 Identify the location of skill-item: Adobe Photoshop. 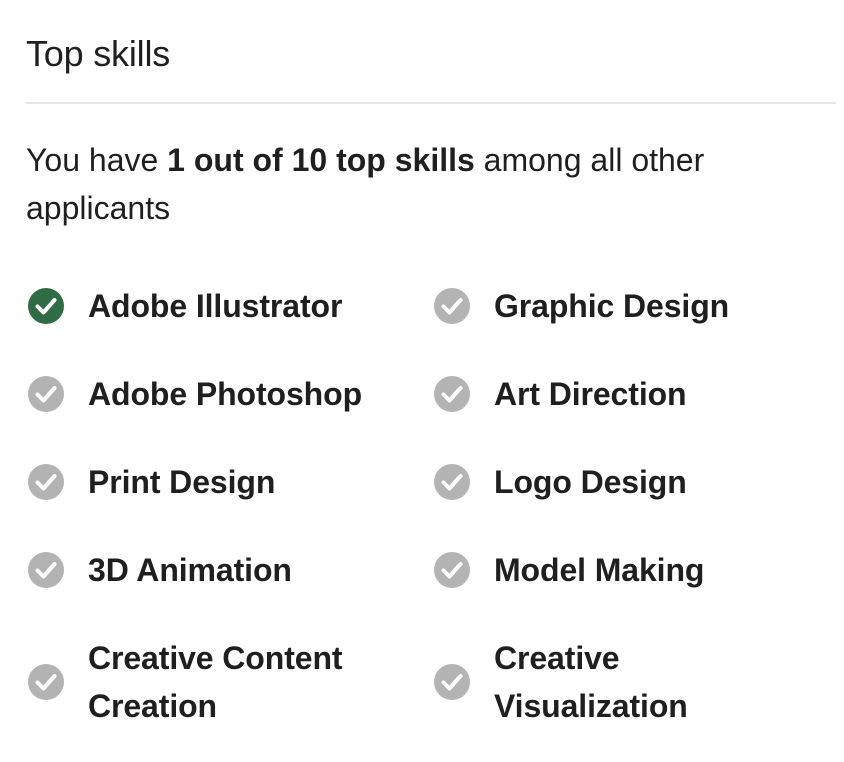
(229, 394).